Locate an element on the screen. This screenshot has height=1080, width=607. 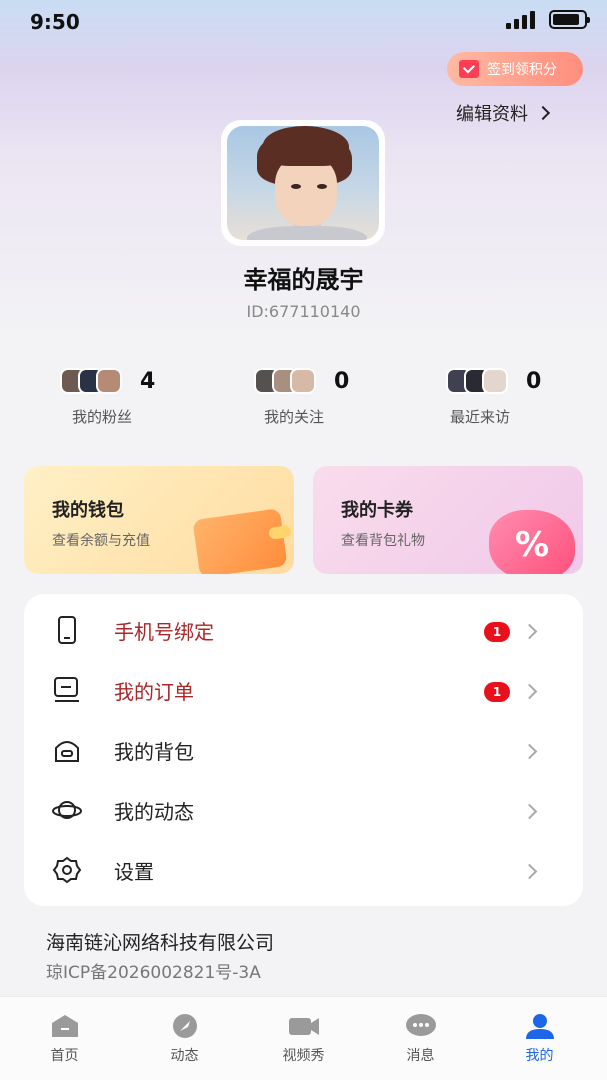
stat-fans: 4 我的粉丝 is located at coordinates (140, 399).